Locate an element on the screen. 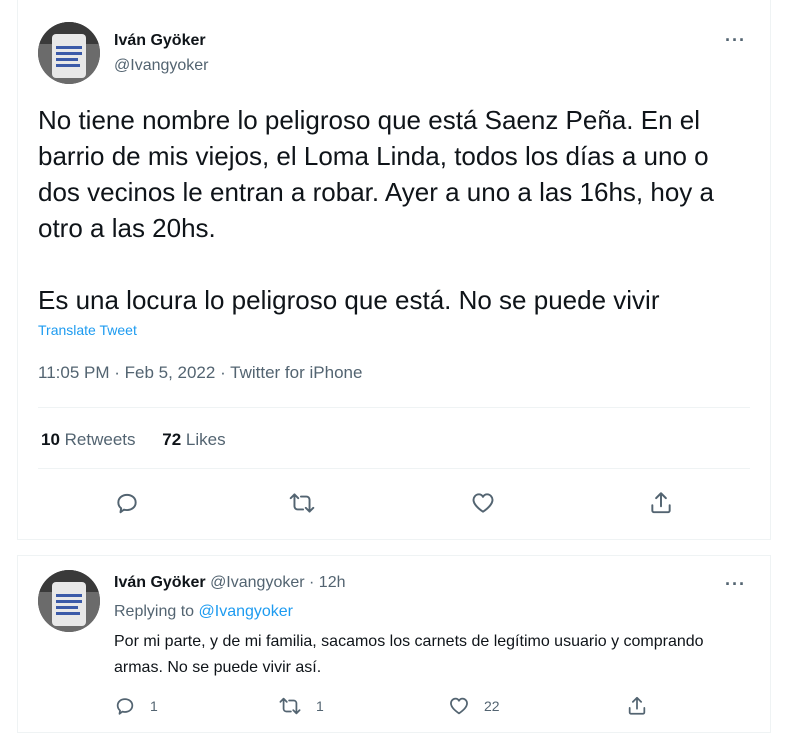 This screenshot has width=790, height=737. retweet-button: 1 is located at coordinates (301, 706).